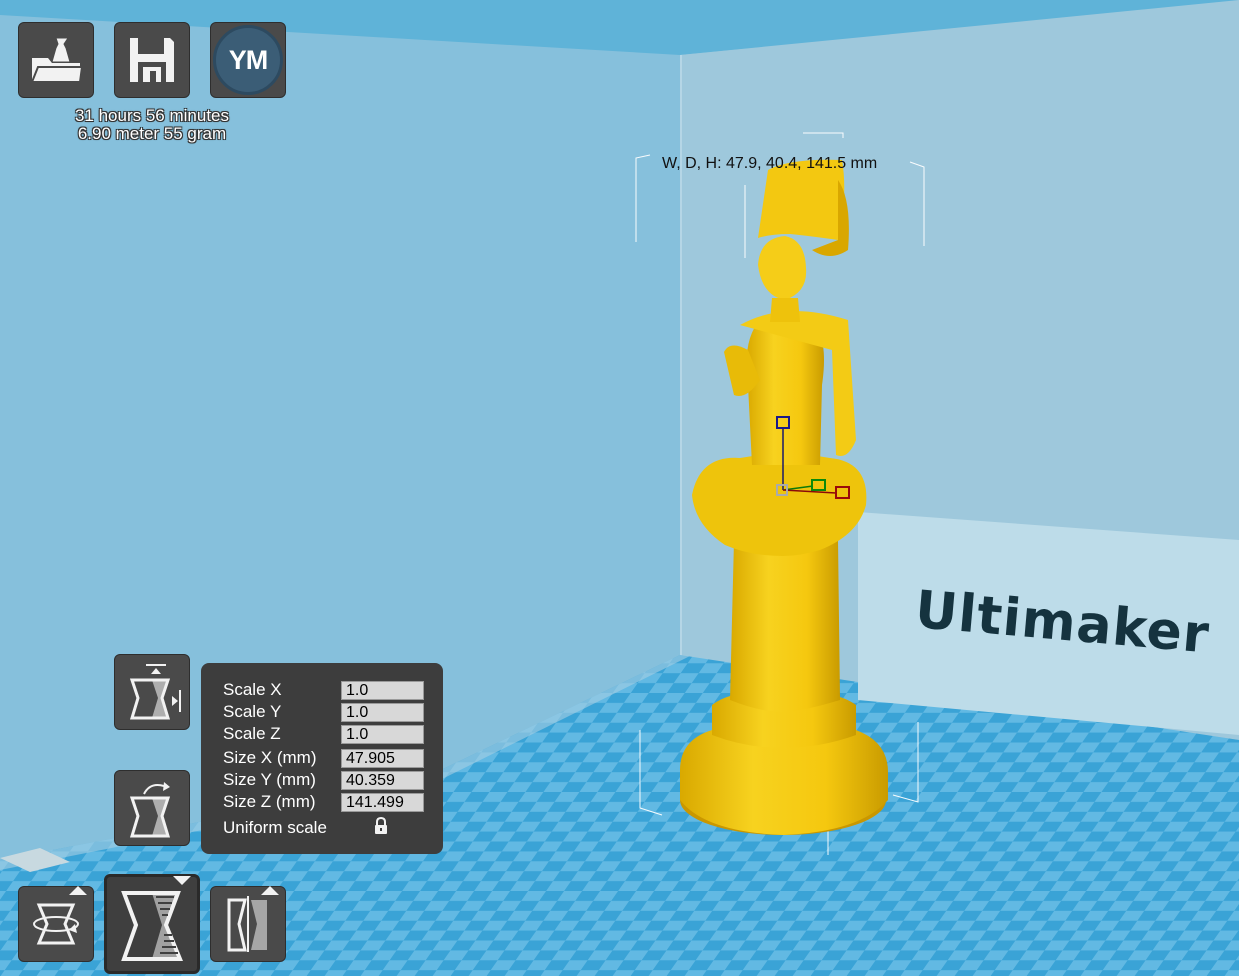  What do you see at coordinates (333, 712) in the screenshot?
I see `scale-y-row: Scale Y 1.0` at bounding box center [333, 712].